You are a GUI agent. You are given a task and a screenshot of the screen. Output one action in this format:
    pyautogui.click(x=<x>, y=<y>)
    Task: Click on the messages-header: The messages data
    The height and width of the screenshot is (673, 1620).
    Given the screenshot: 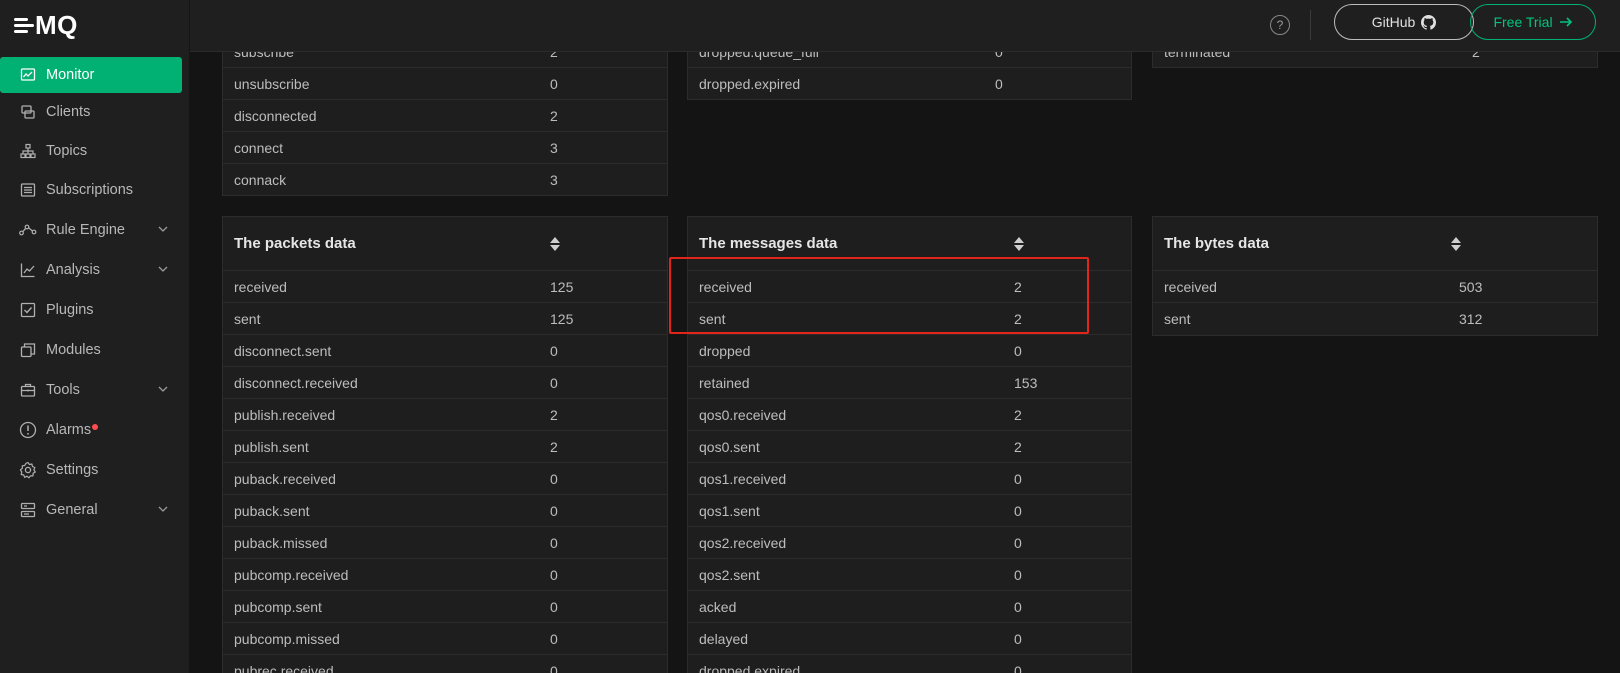 What is the action you would take?
    pyautogui.click(x=909, y=244)
    